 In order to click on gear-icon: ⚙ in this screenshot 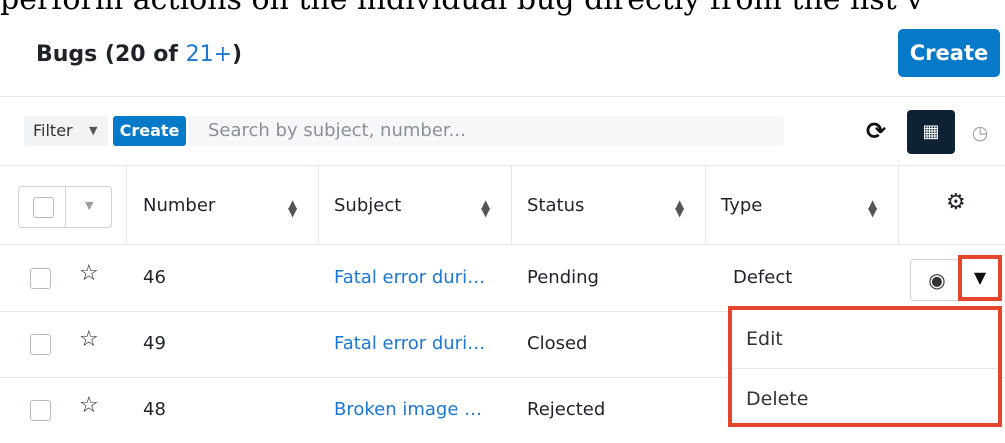, I will do `click(956, 203)`.